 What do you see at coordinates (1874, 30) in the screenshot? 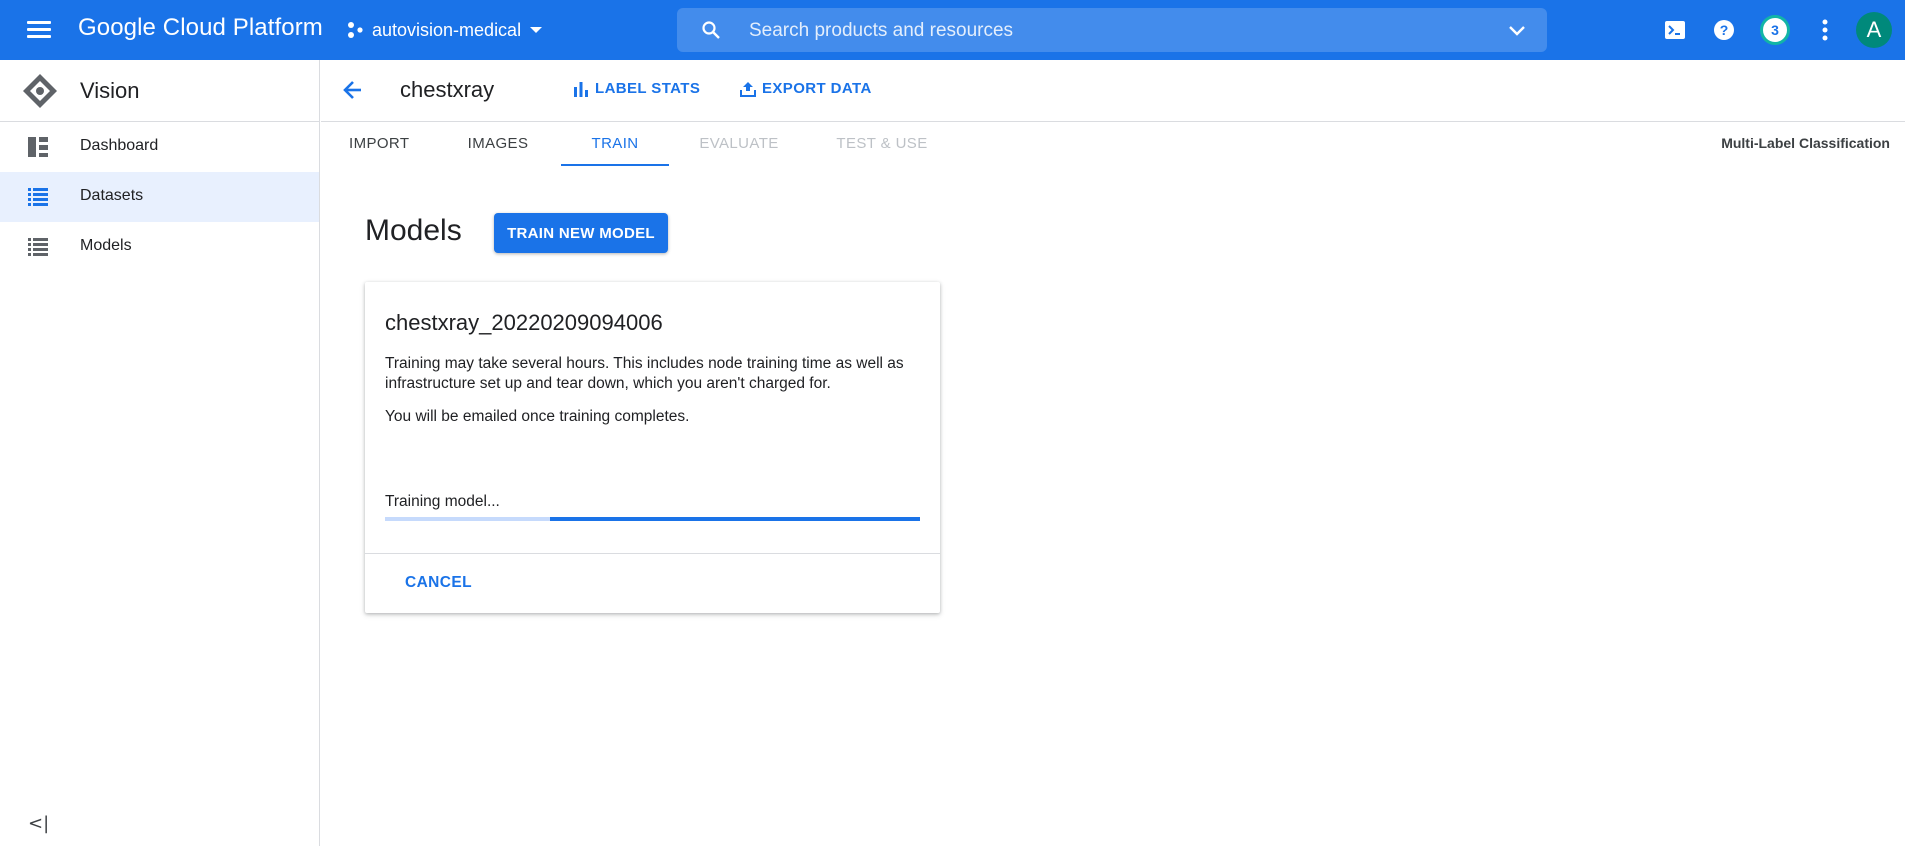
I see `account-avatar: A` at bounding box center [1874, 30].